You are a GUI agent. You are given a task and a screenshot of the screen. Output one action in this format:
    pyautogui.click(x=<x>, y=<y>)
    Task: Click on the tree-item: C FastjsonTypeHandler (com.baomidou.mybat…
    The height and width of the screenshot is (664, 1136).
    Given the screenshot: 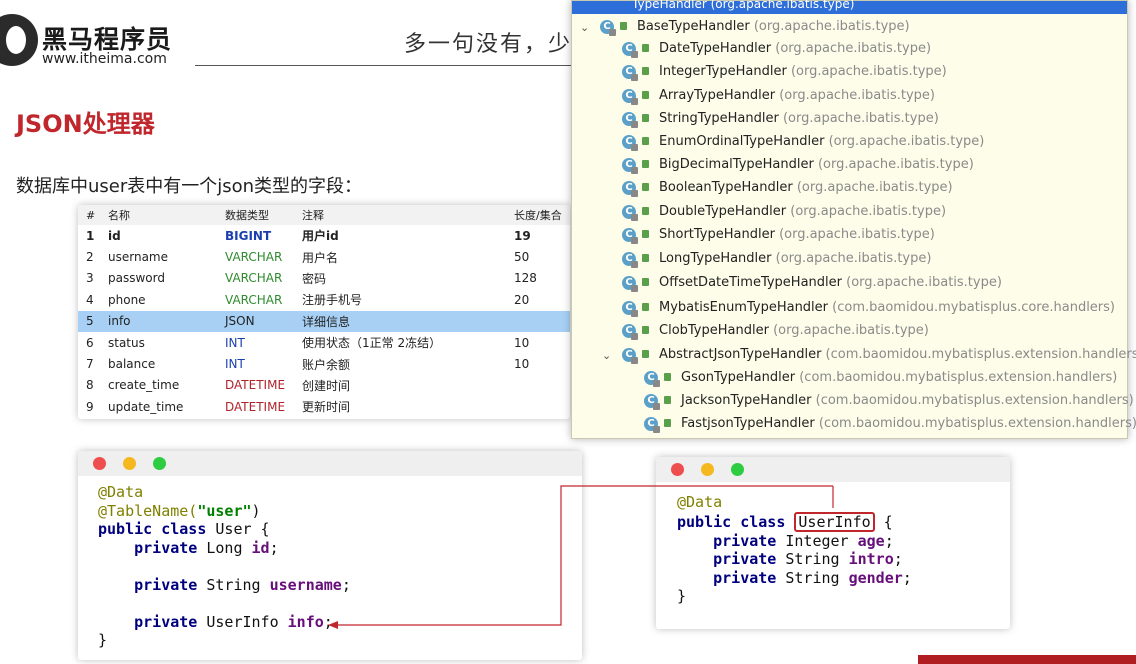 What is the action you would take?
    pyautogui.click(x=854, y=426)
    